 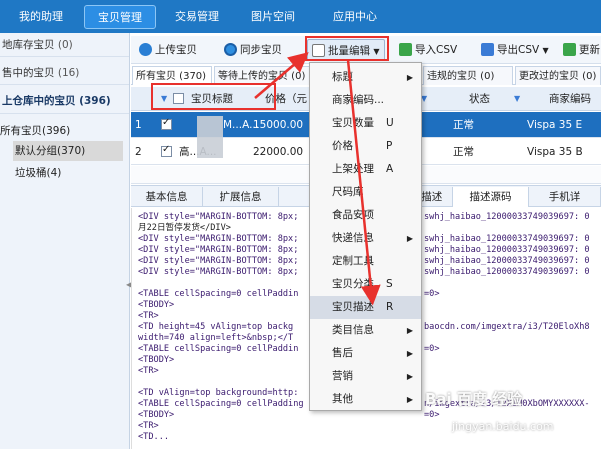 What do you see at coordinates (474, 399) in the screenshot?
I see `watermark-logo: Bai 百度 经验` at bounding box center [474, 399].